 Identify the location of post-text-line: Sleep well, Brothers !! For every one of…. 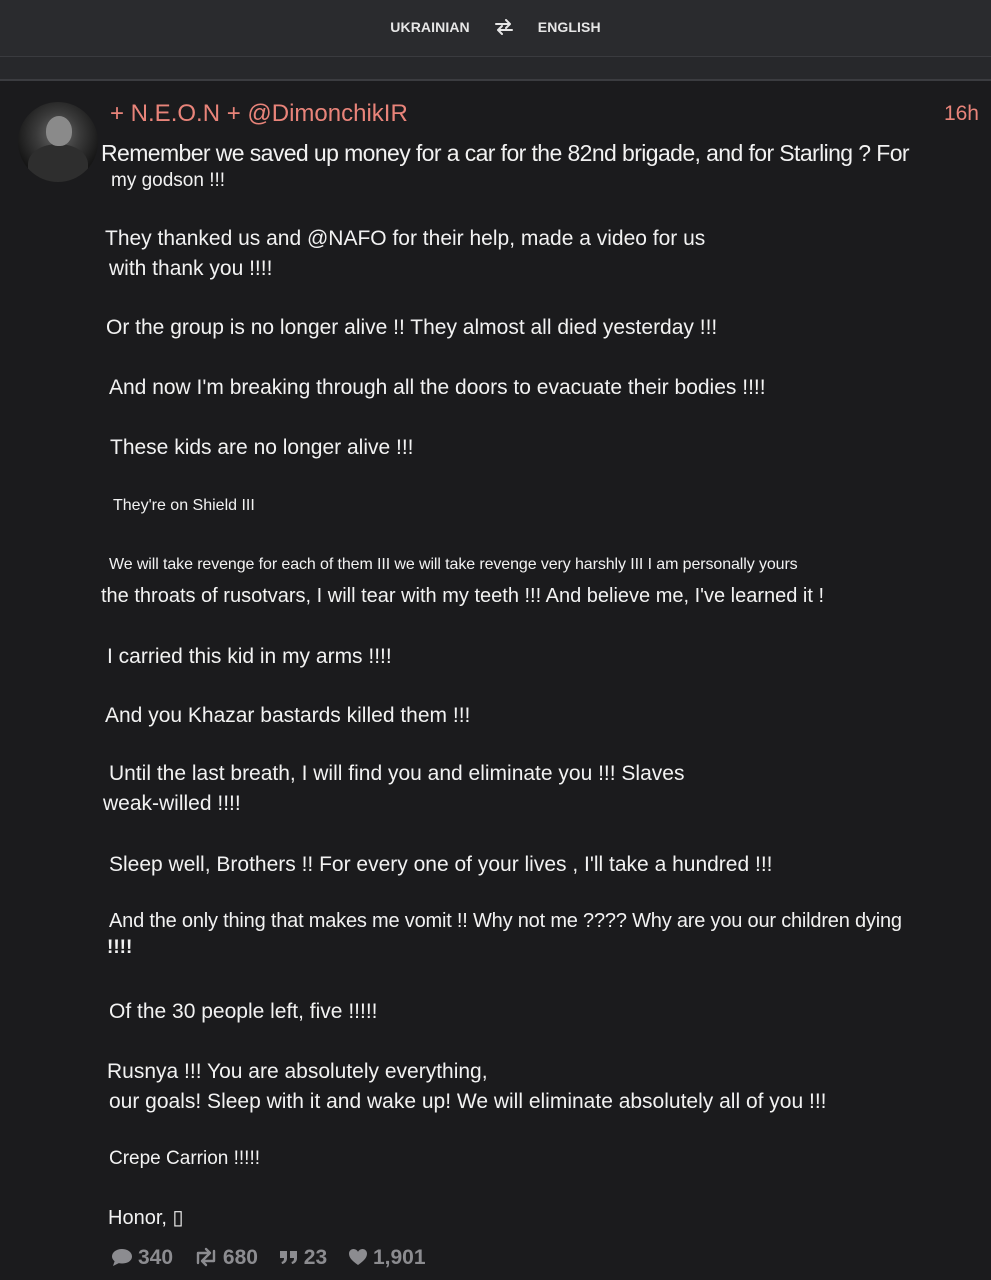
(441, 864).